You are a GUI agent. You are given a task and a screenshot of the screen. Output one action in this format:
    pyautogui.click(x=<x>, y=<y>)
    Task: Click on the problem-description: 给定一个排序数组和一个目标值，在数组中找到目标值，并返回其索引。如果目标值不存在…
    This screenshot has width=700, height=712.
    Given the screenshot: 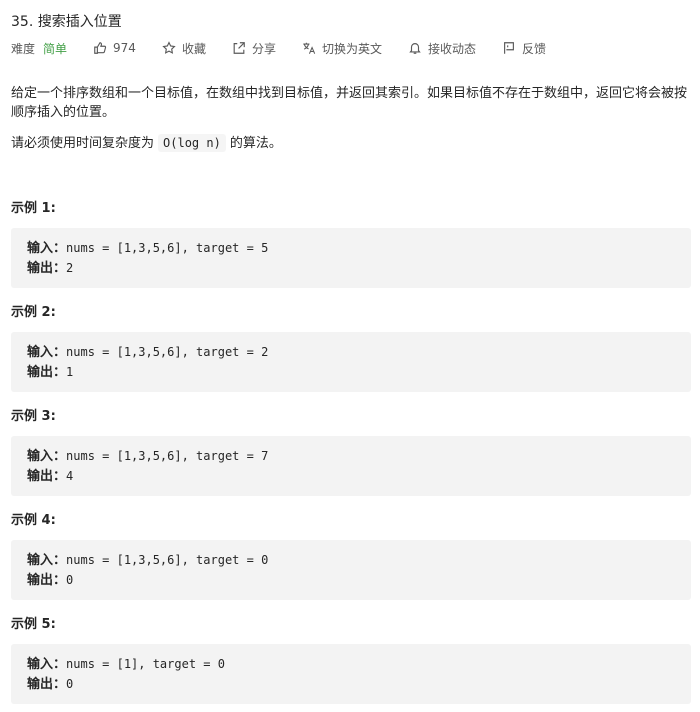 What is the action you would take?
    pyautogui.click(x=349, y=103)
    